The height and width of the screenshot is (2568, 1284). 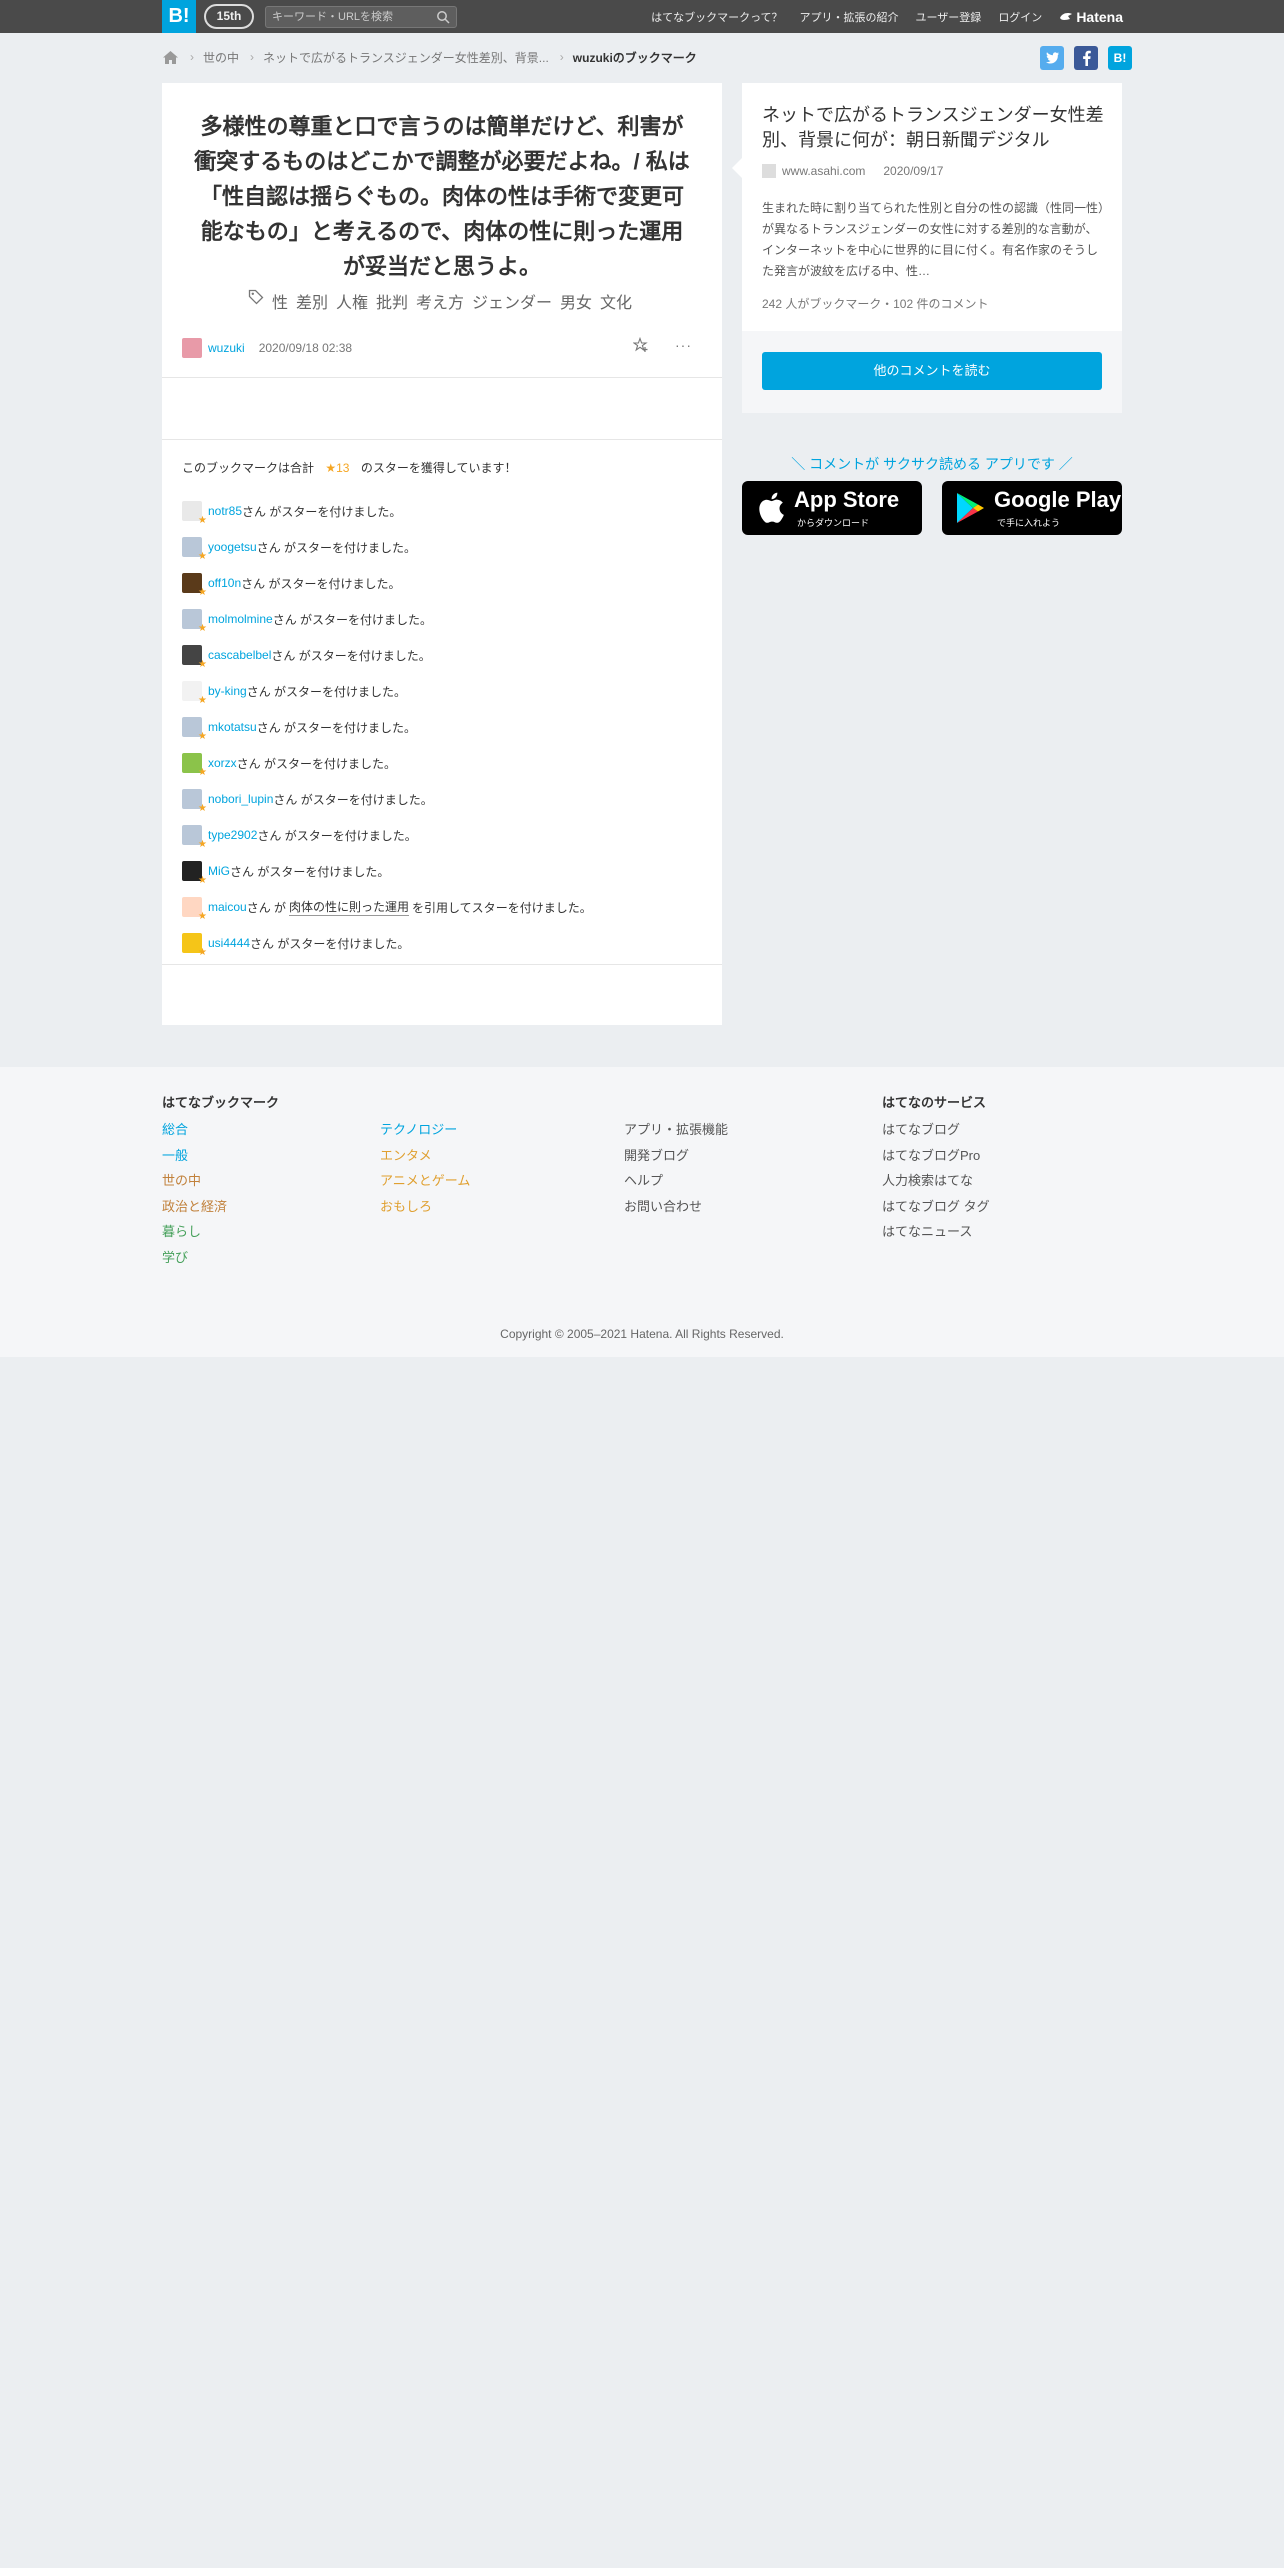 I want to click on bookmark-user-link: wuzuki, so click(x=226, y=348).